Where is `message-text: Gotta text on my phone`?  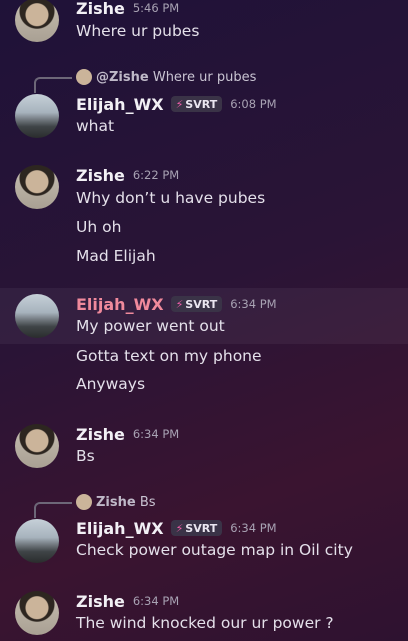
message-text: Gotta text on my phone is located at coordinates (169, 356).